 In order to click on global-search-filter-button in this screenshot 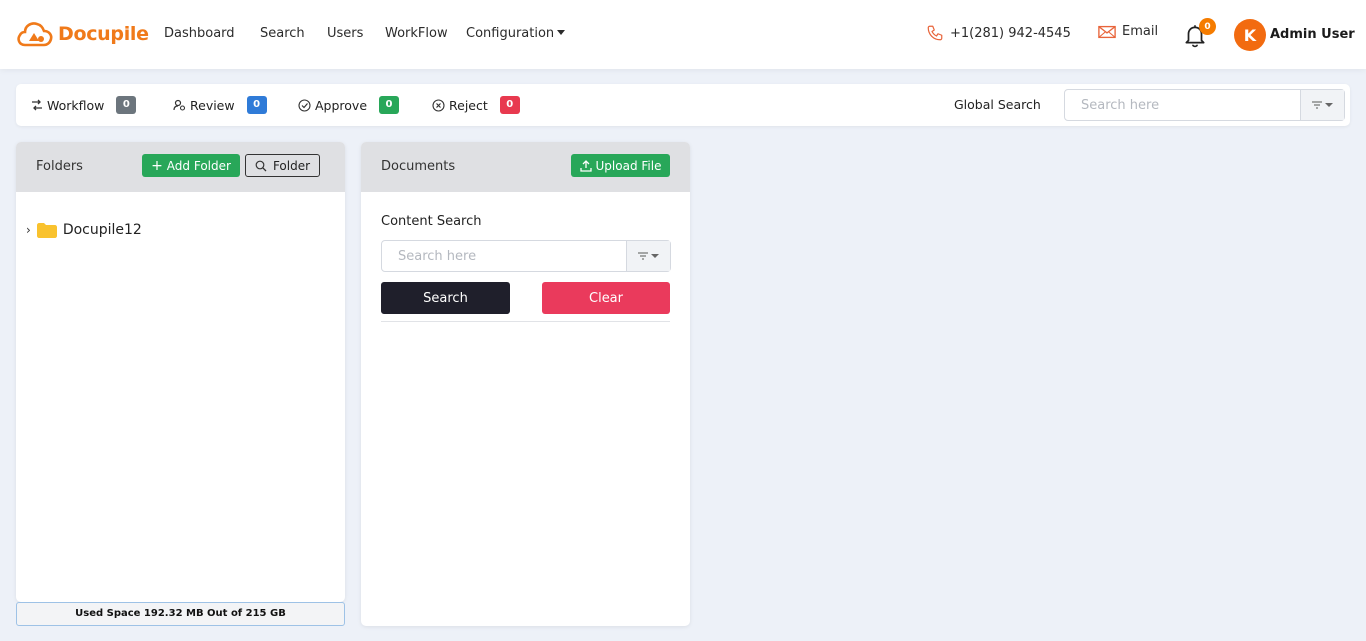, I will do `click(1322, 105)`.